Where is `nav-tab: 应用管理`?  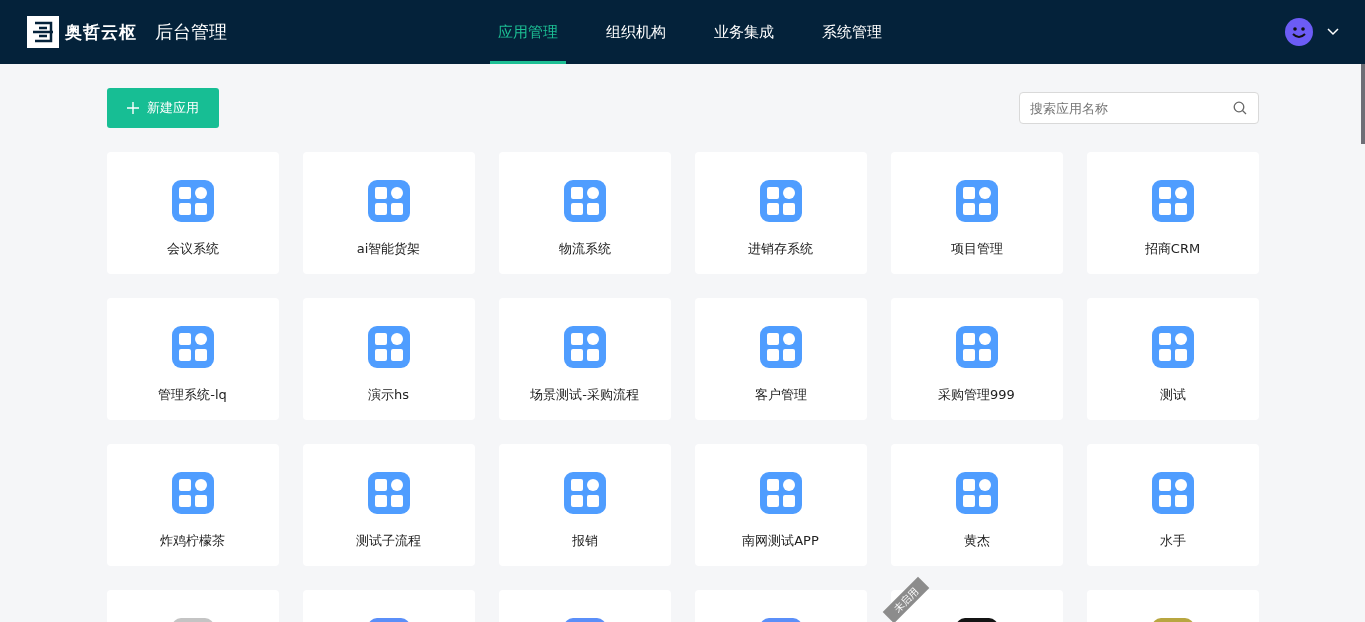
nav-tab: 应用管理 is located at coordinates (528, 32).